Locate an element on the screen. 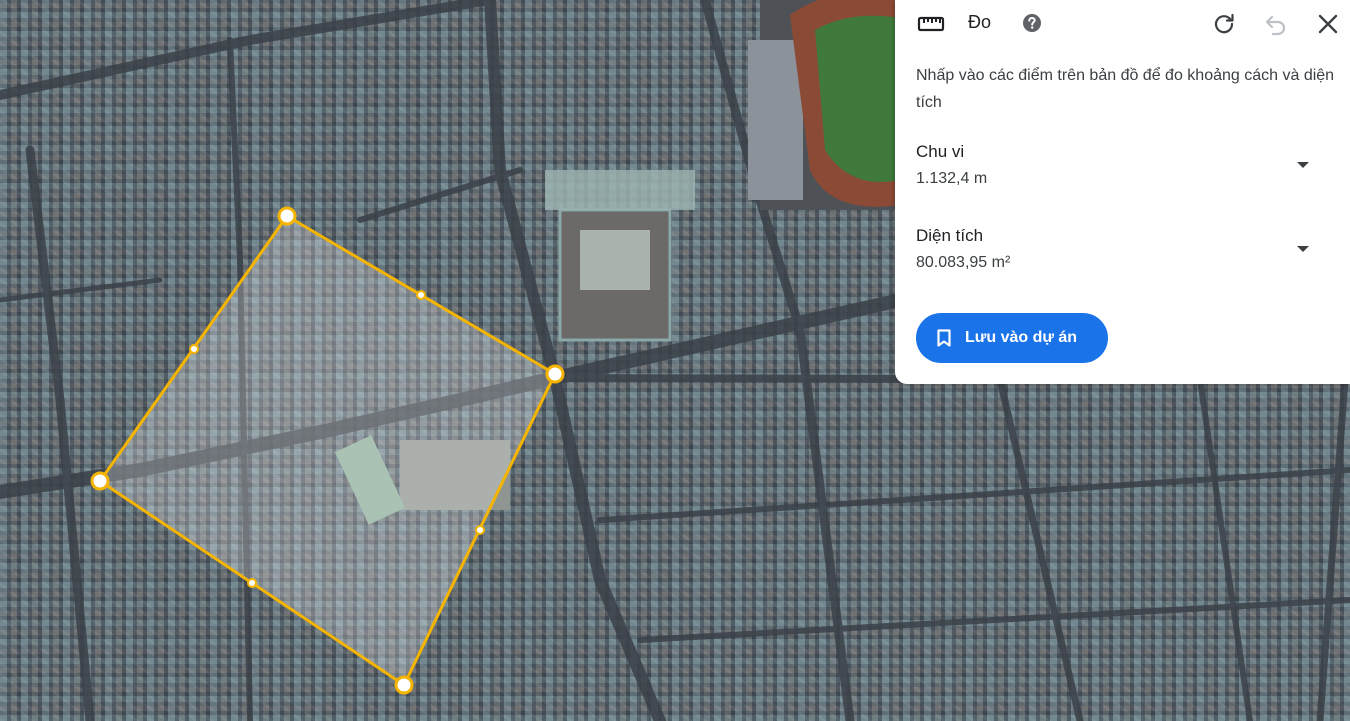  area-value: 80.083,95 m² is located at coordinates (963, 262).